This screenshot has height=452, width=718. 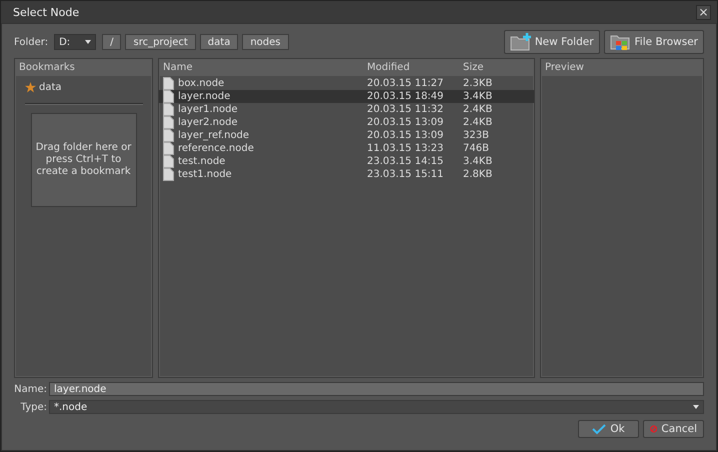 What do you see at coordinates (83, 67) in the screenshot?
I see `panel-header: Bookmarks` at bounding box center [83, 67].